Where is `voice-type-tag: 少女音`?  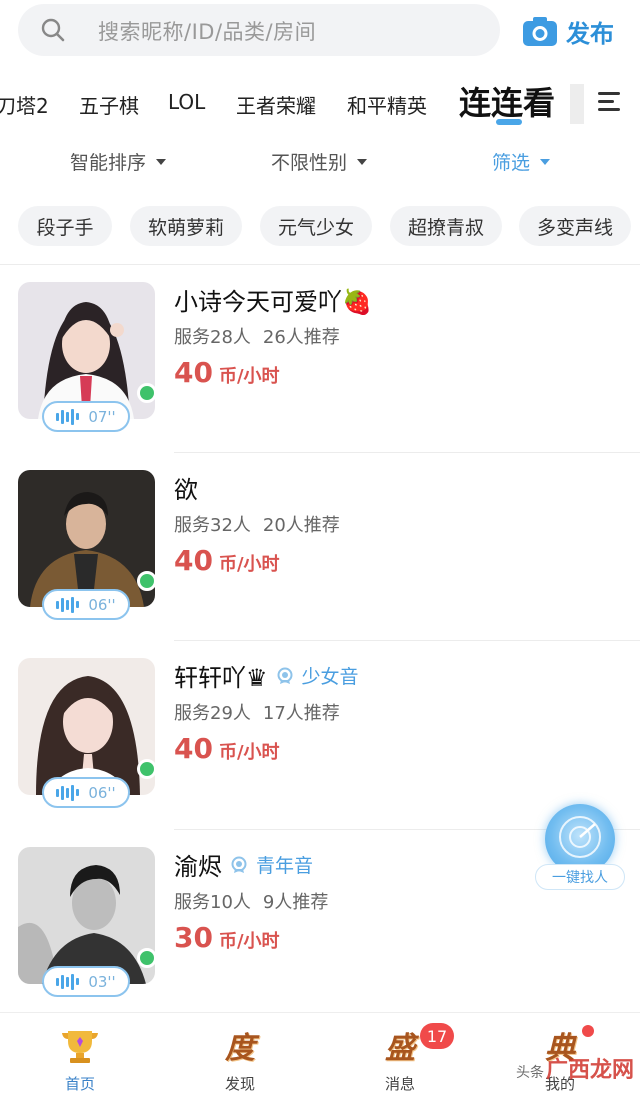
voice-type-tag: 少女音 is located at coordinates (317, 675).